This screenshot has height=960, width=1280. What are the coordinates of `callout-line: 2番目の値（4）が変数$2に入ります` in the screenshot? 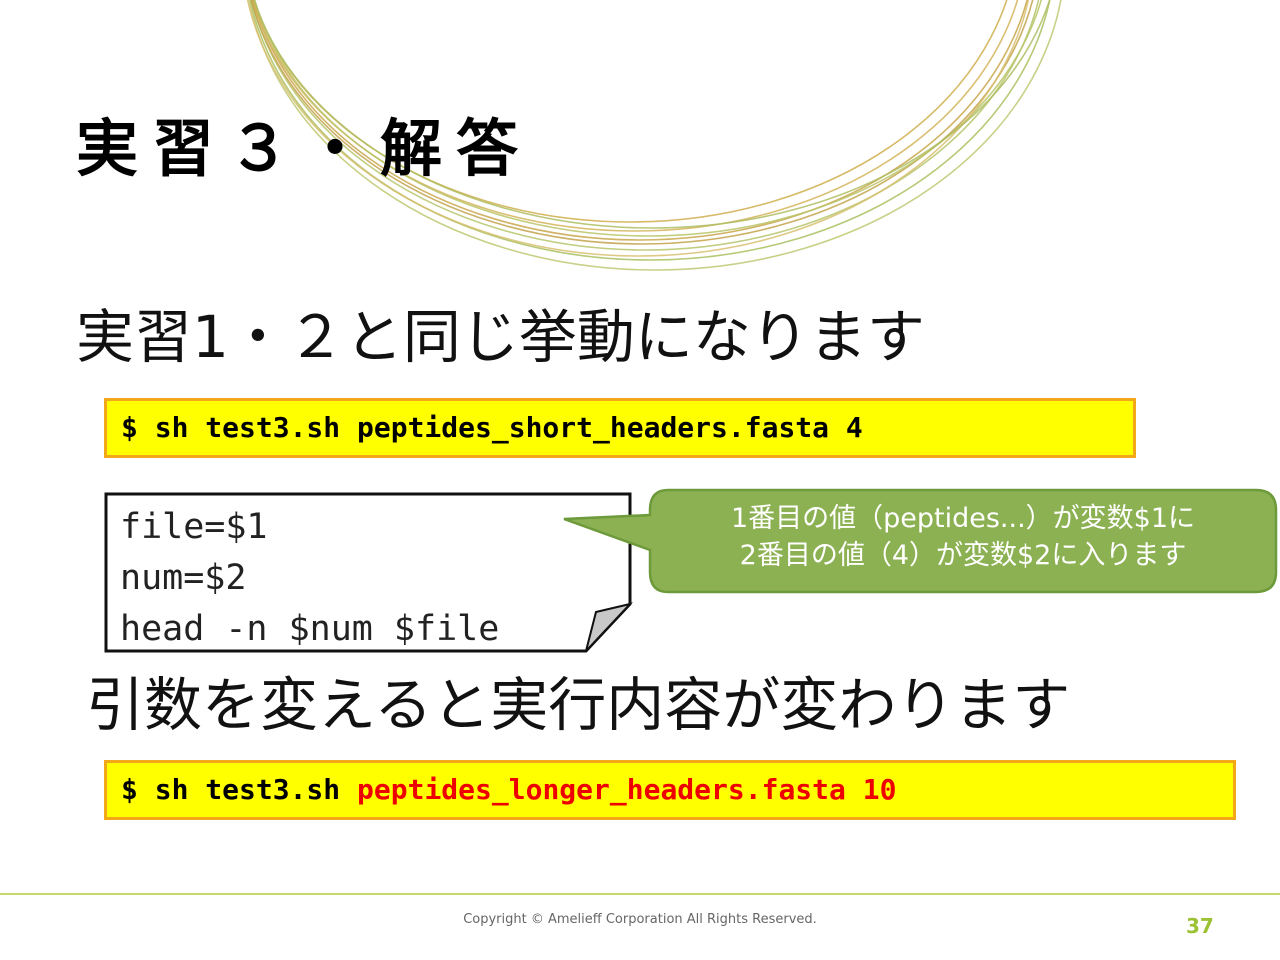 It's located at (963, 555).